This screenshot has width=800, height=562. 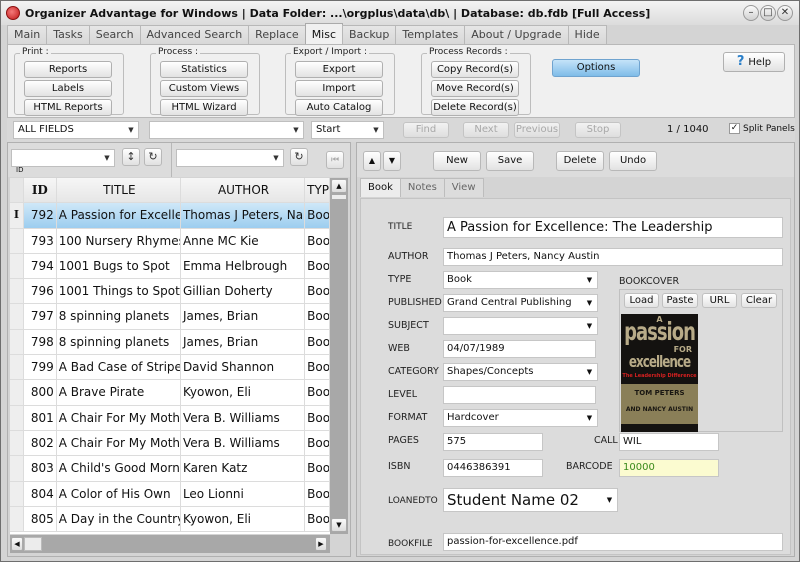 I want to click on web-field: 04/07/1989, so click(x=519, y=349).